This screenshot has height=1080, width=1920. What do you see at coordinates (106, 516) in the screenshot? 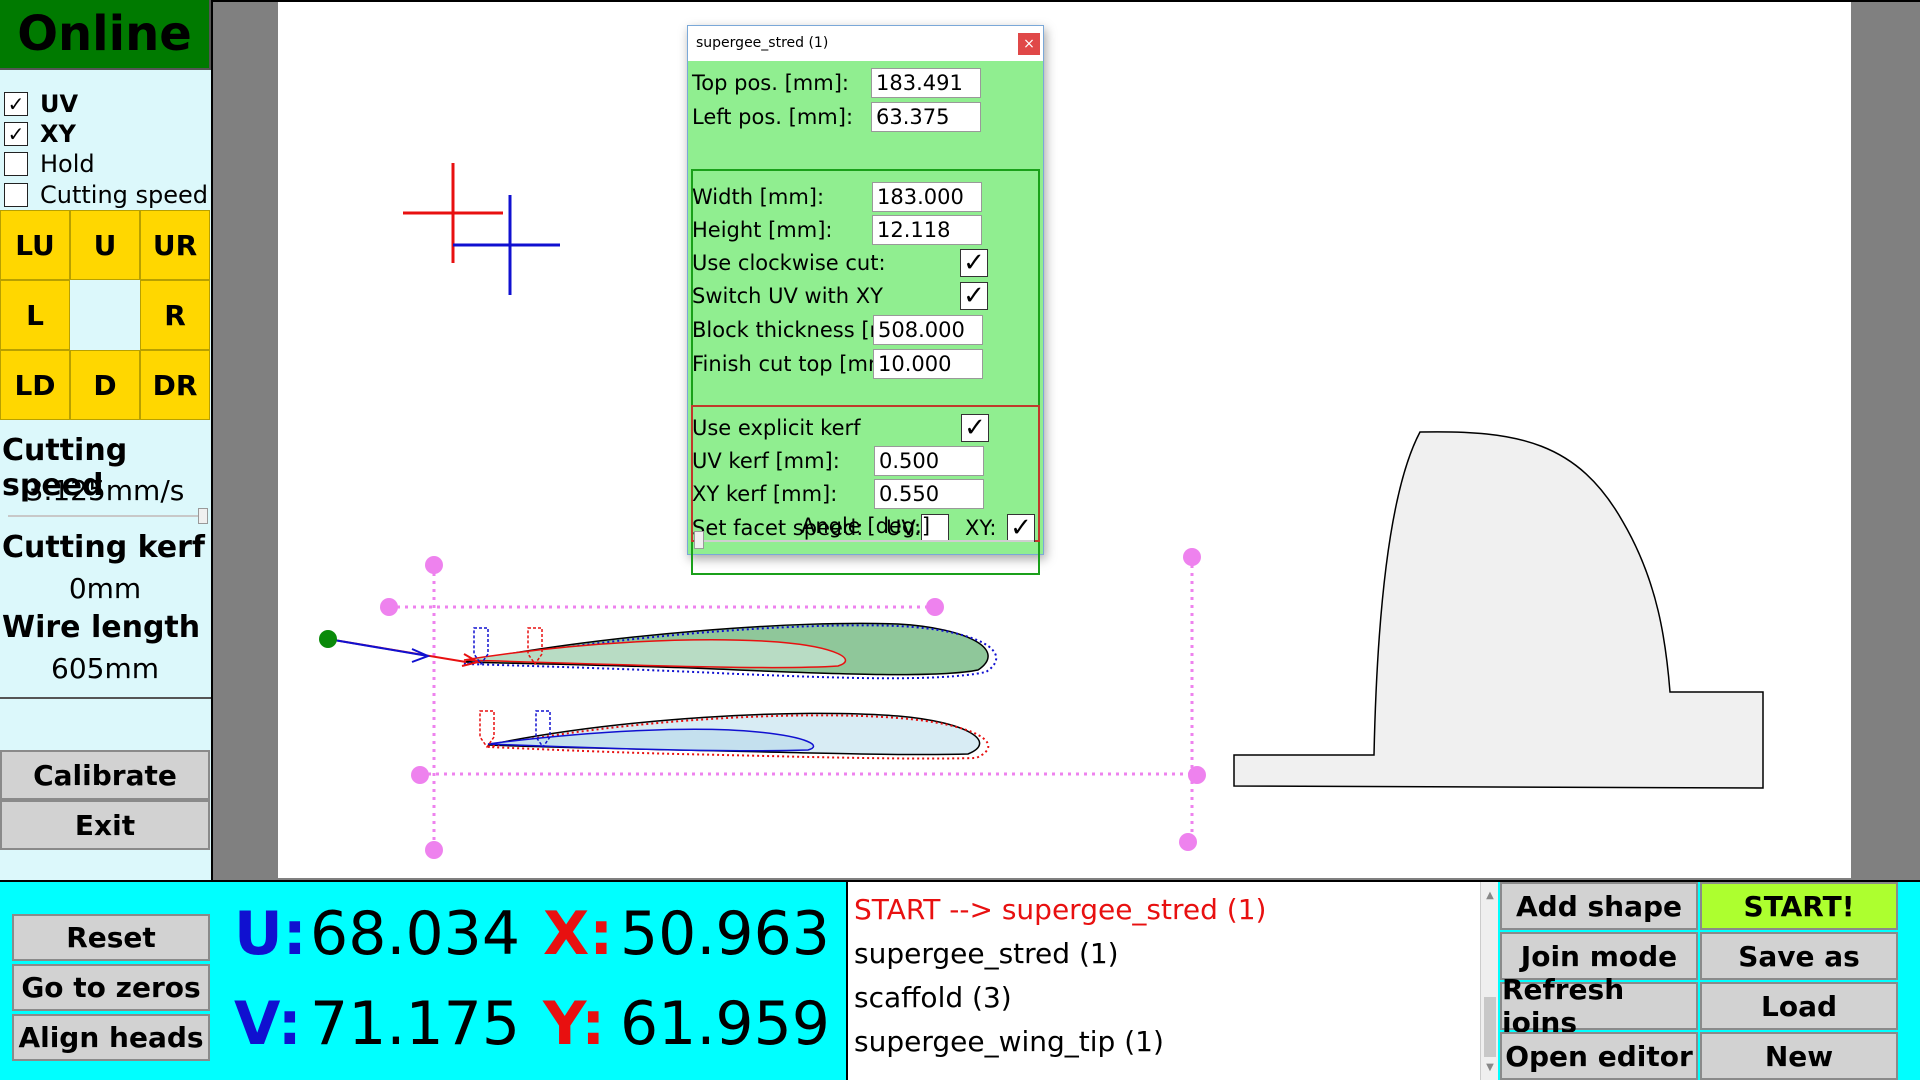
I see `speed-slider-track` at bounding box center [106, 516].